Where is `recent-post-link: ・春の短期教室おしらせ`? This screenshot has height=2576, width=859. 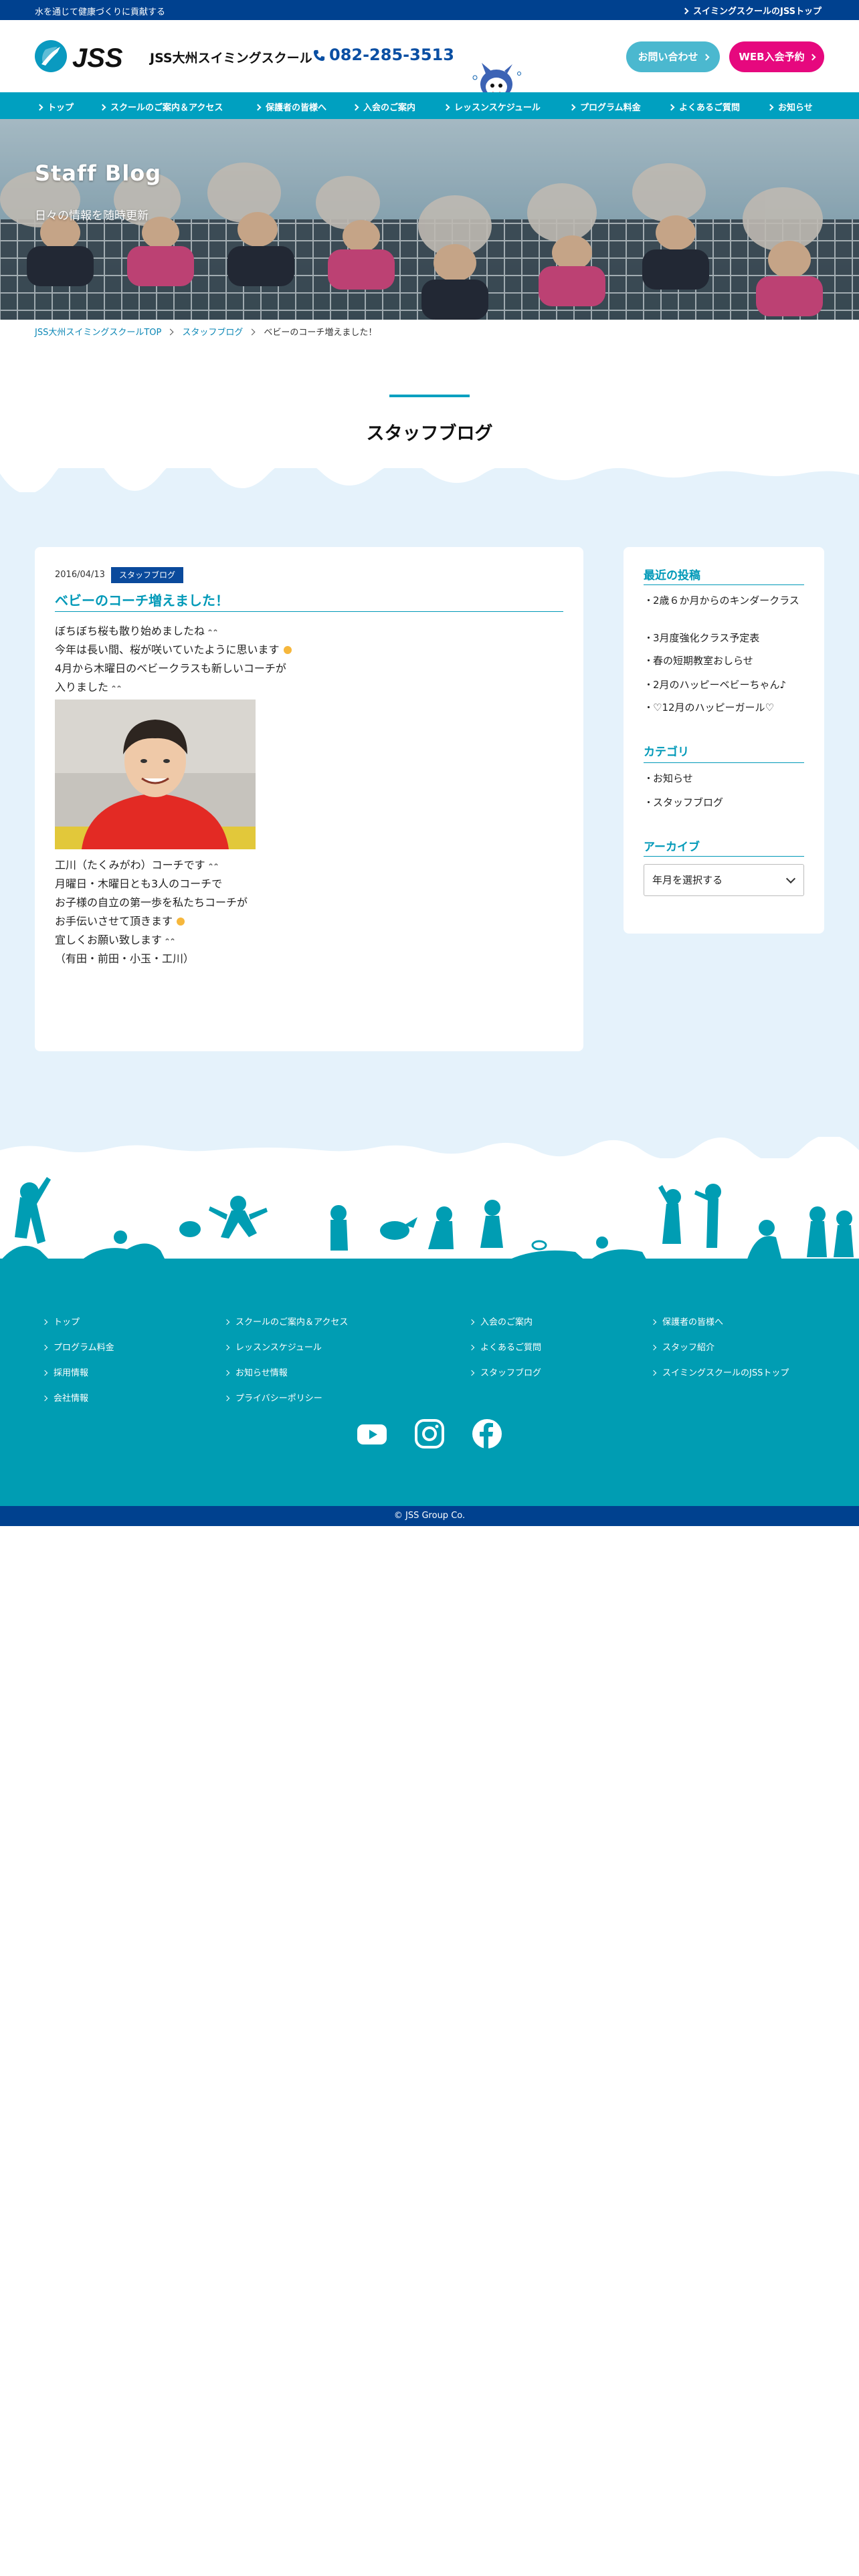 recent-post-link: ・春の短期教室おしらせ is located at coordinates (724, 661).